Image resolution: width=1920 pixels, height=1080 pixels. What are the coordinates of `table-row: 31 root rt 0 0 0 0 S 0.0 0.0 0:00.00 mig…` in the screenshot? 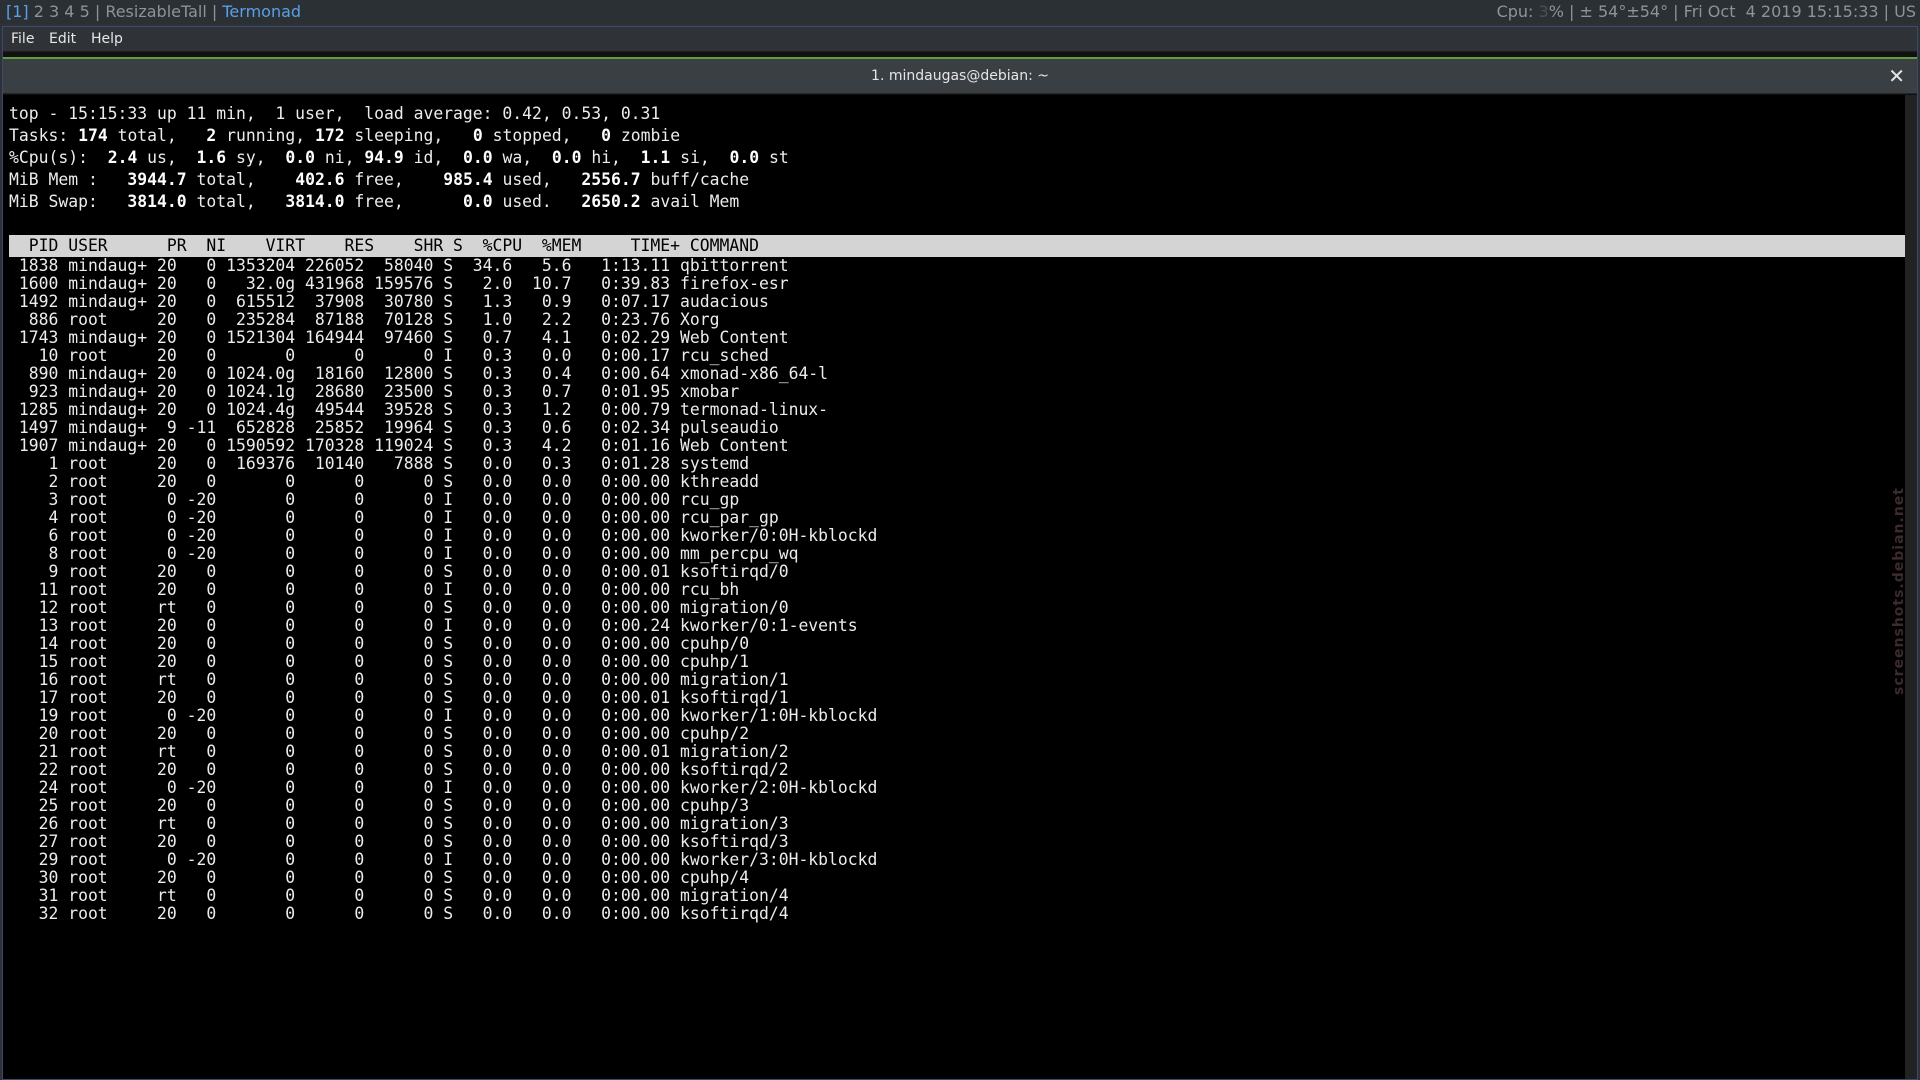 It's located at (399, 895).